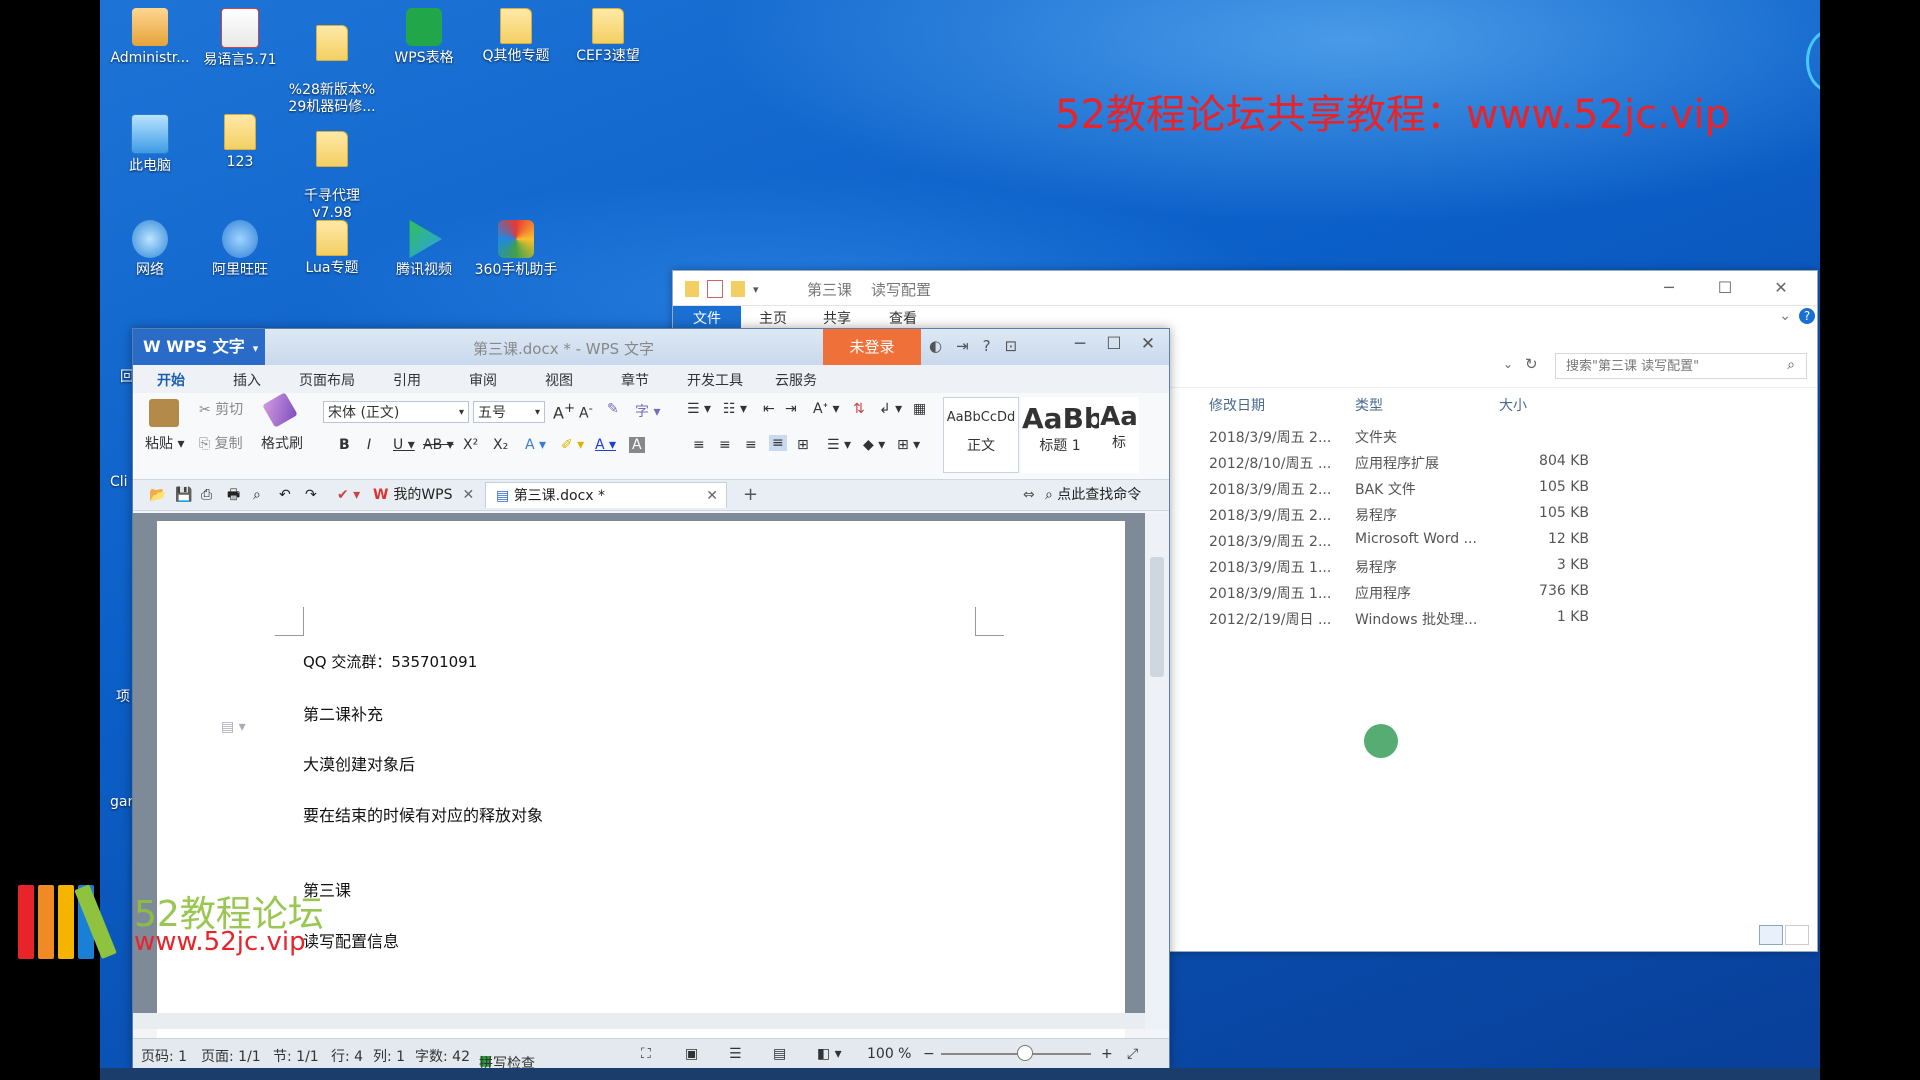  What do you see at coordinates (572, 445) in the screenshot?
I see `highlight-icon: ✐ ▾` at bounding box center [572, 445].